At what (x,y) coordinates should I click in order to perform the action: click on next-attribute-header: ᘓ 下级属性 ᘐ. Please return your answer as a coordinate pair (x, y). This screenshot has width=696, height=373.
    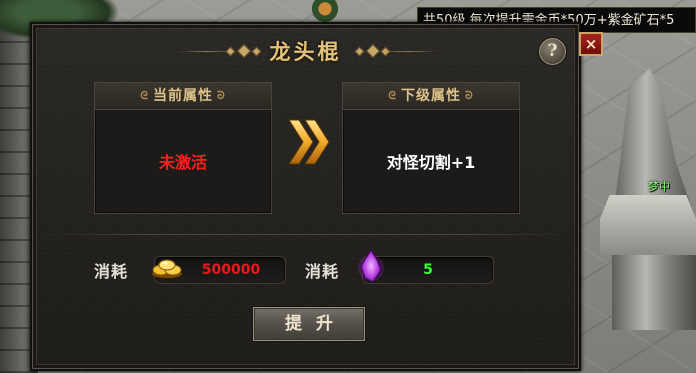
    Looking at the image, I should click on (431, 96).